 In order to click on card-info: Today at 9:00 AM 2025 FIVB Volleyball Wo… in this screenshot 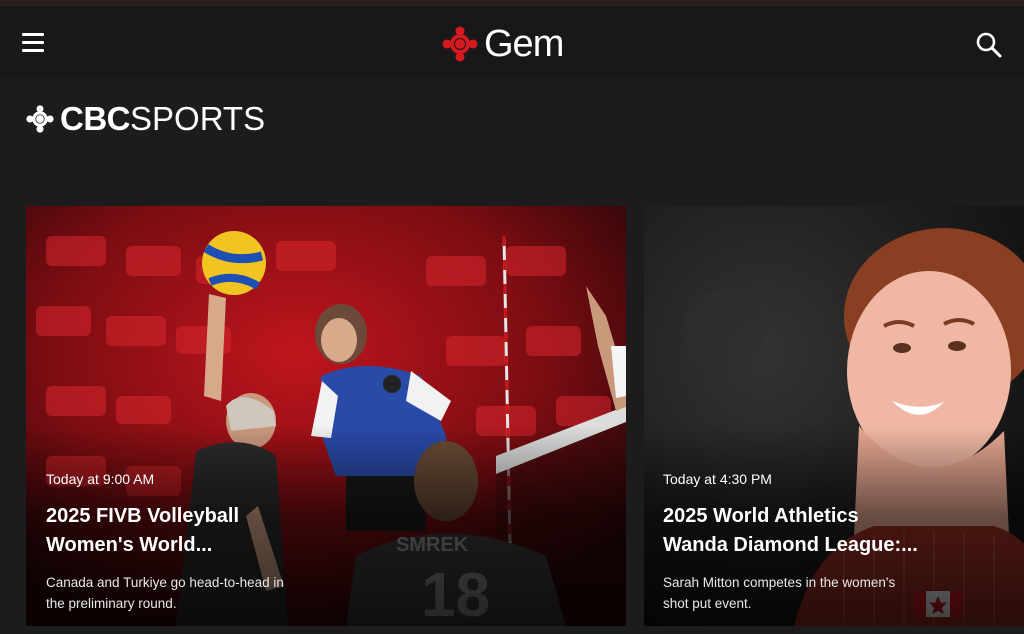, I will do `click(196, 542)`.